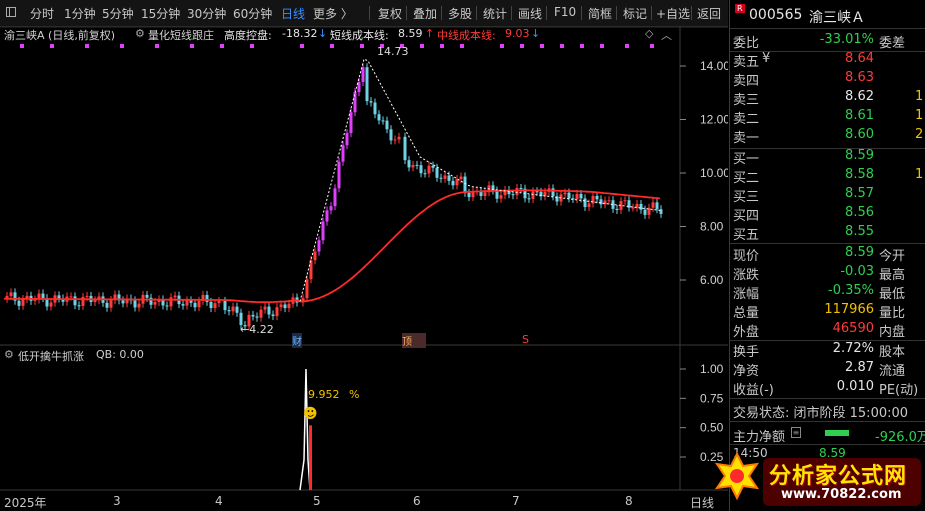 The width and height of the screenshot is (925, 511). Describe the element at coordinates (827, 79) in the screenshot. I see `ask-row: 卖四 8.63` at that location.